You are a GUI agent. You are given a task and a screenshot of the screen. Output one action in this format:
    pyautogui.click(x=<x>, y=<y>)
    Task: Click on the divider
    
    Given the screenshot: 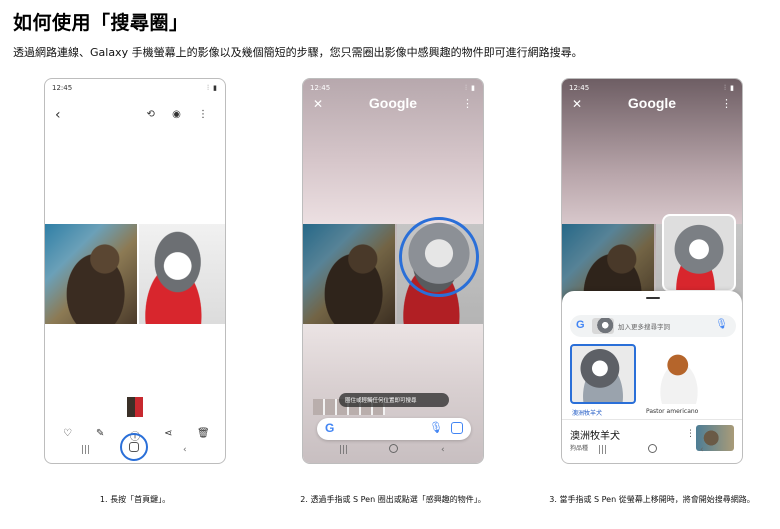 What is the action you would take?
    pyautogui.click(x=652, y=419)
    